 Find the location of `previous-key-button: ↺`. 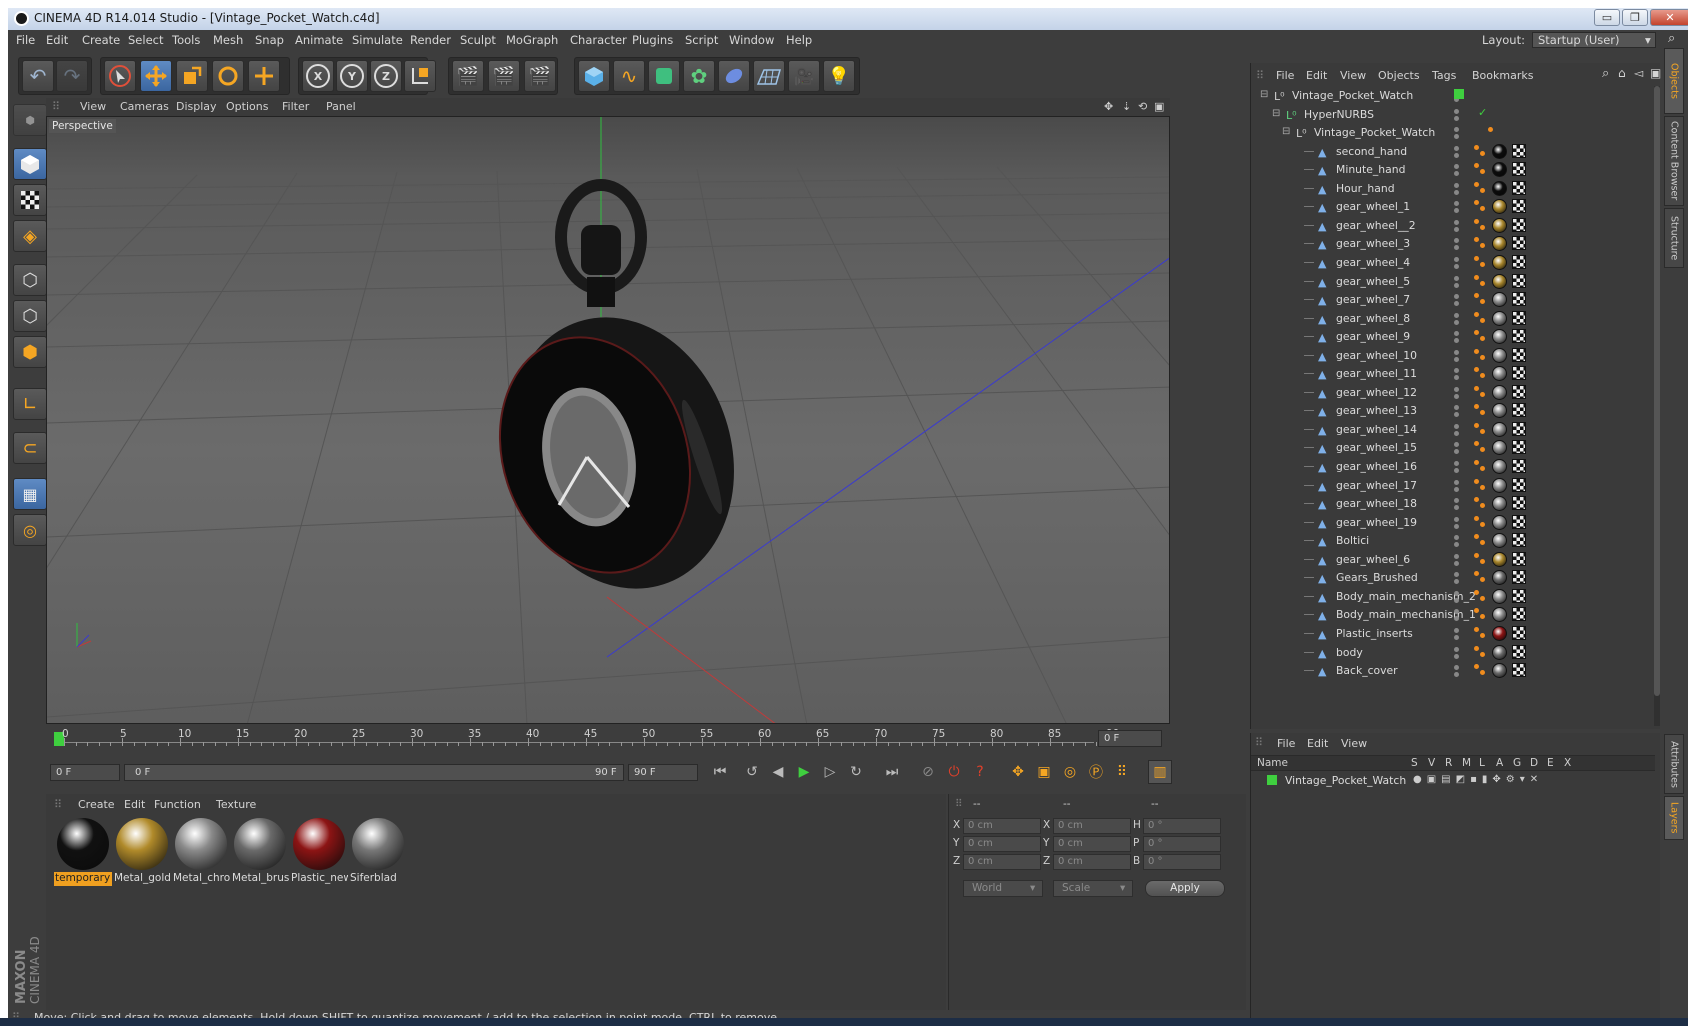

previous-key-button: ↺ is located at coordinates (752, 772).